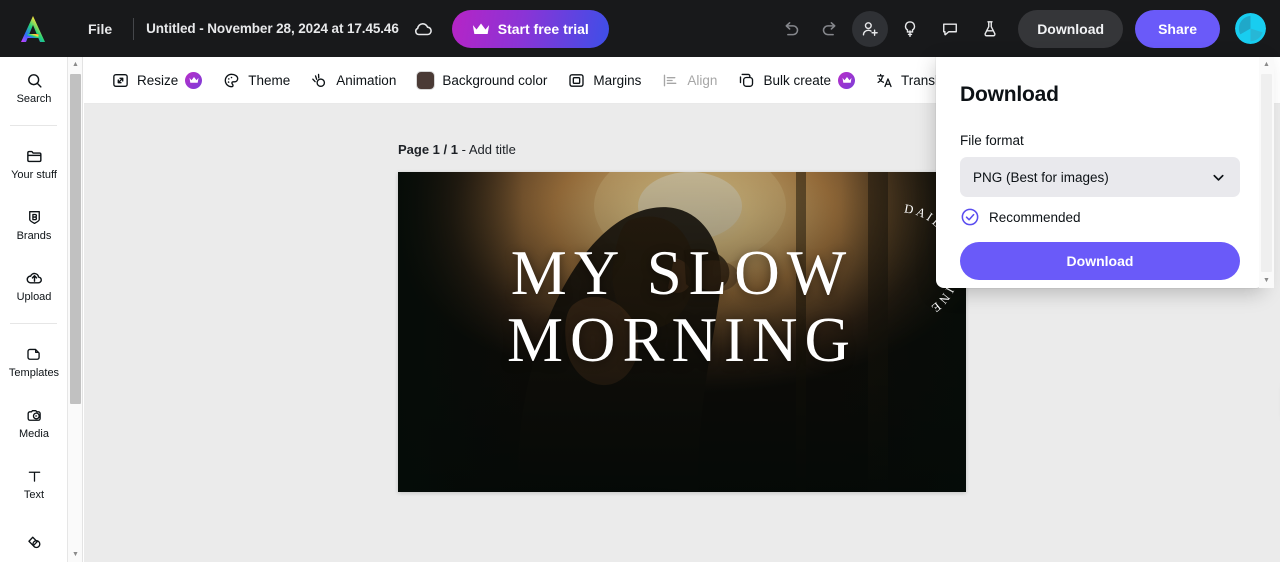  I want to click on palette-icon, so click(231, 80).